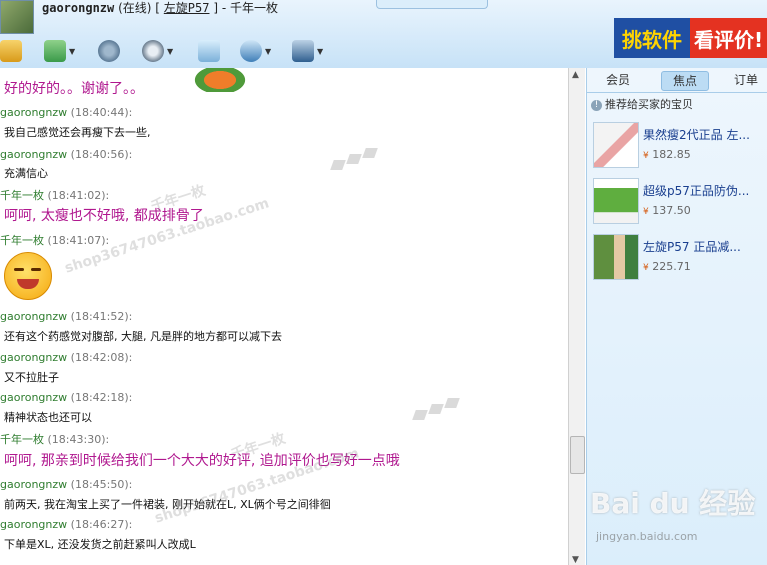 The image size is (767, 565). I want to click on contact-nickname: gaorongnzw, so click(78, 8).